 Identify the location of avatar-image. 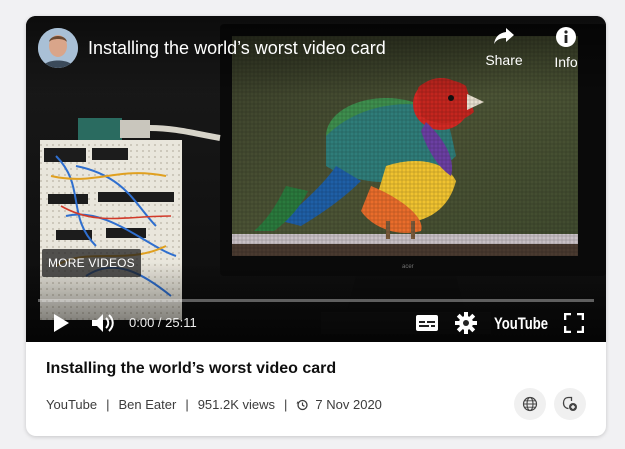
(58, 48).